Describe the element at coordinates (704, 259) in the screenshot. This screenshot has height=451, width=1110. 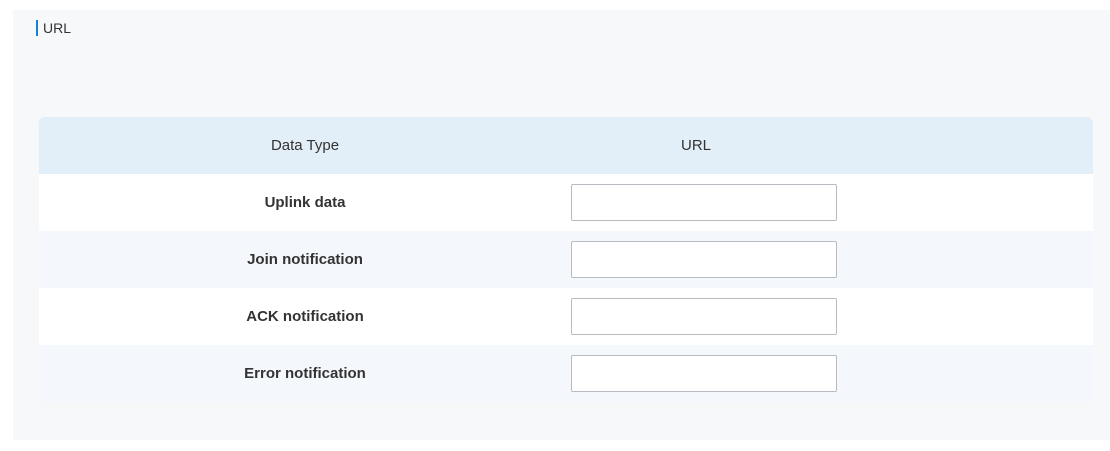
I see `join-notification-url-input` at that location.